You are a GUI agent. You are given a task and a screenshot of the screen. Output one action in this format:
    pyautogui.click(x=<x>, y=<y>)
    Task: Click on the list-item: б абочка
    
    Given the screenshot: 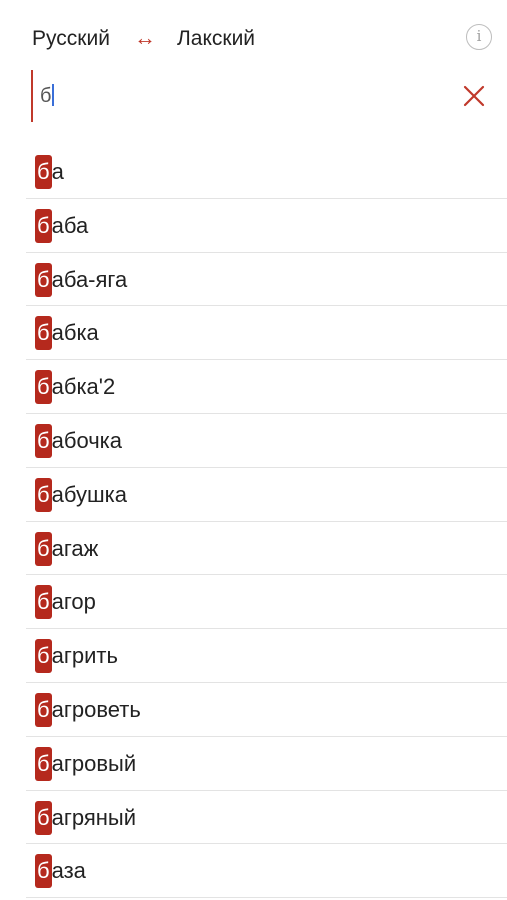 What is the action you would take?
    pyautogui.click(x=266, y=441)
    